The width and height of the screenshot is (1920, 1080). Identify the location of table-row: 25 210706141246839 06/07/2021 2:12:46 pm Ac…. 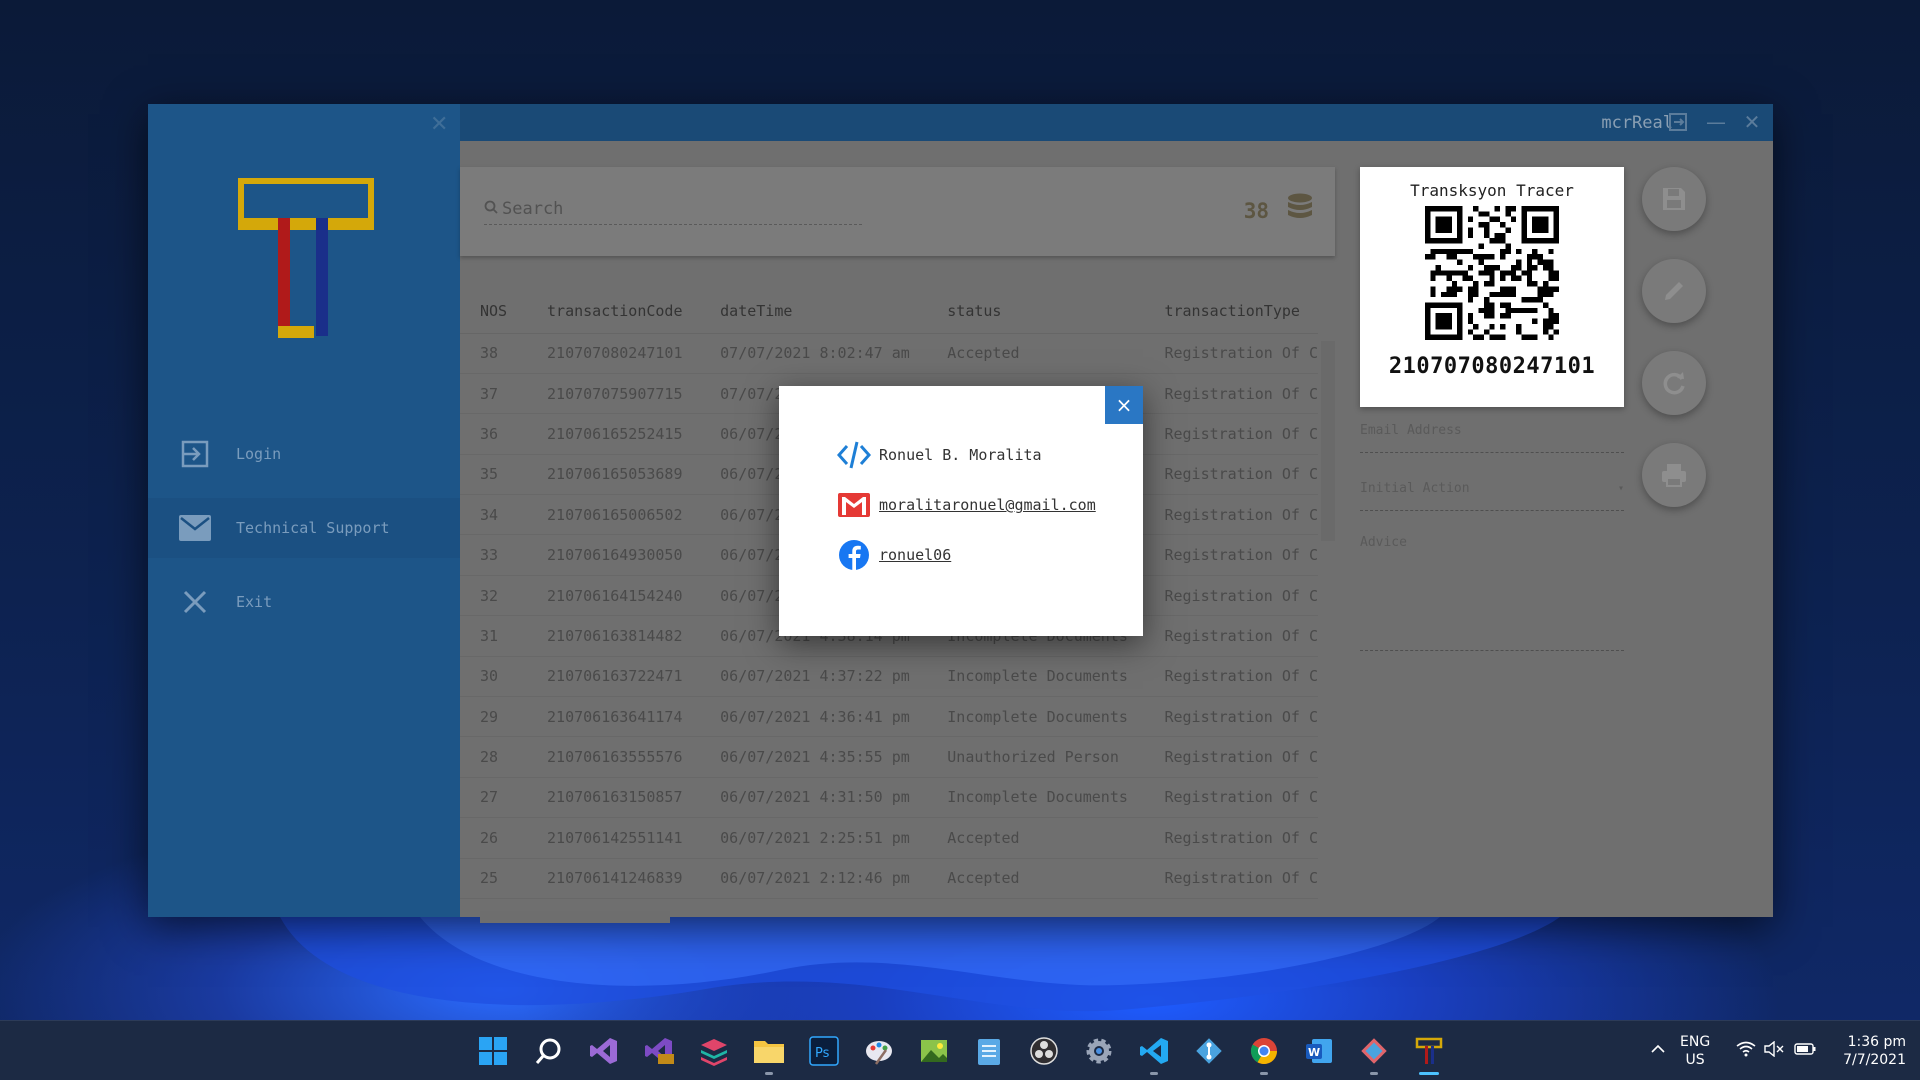
(889, 878).